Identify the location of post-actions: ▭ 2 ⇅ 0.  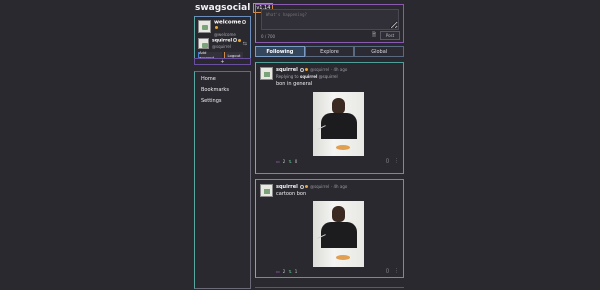
(286, 161).